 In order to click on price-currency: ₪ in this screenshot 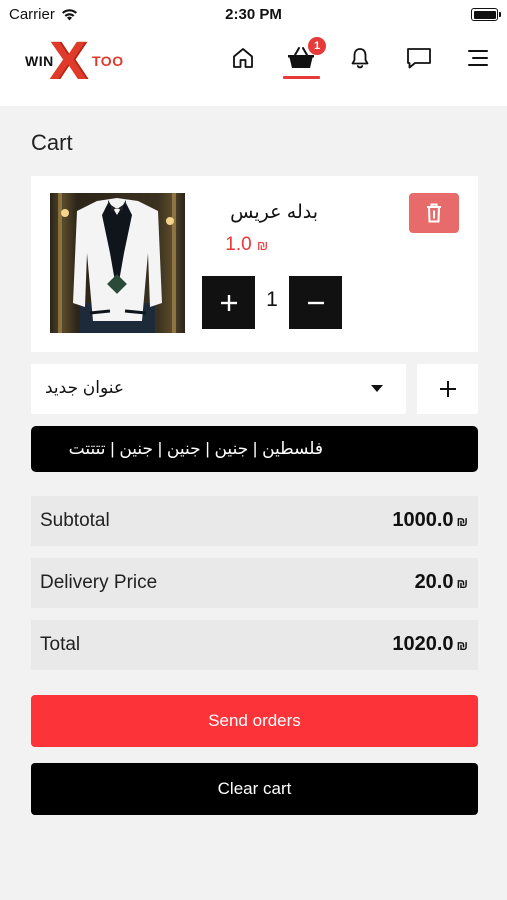, I will do `click(262, 245)`.